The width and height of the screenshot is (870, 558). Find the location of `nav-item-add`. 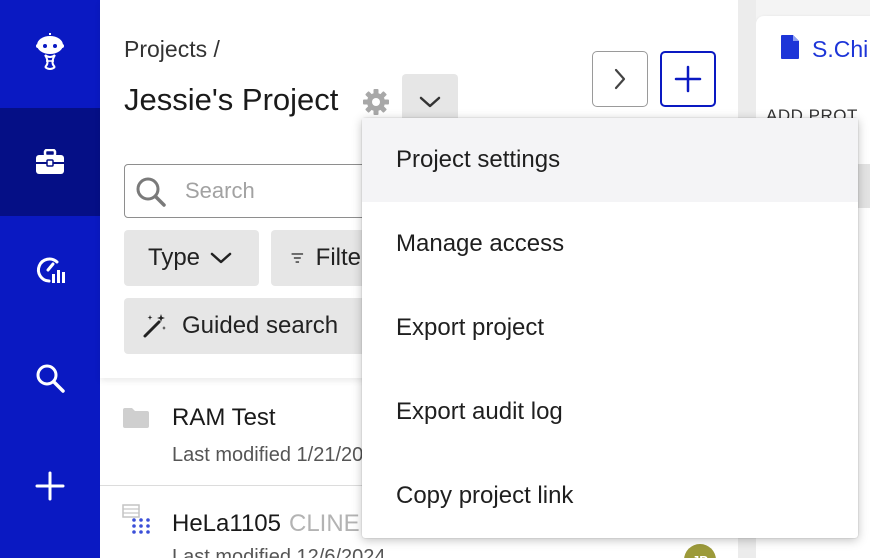

nav-item-add is located at coordinates (50, 486).